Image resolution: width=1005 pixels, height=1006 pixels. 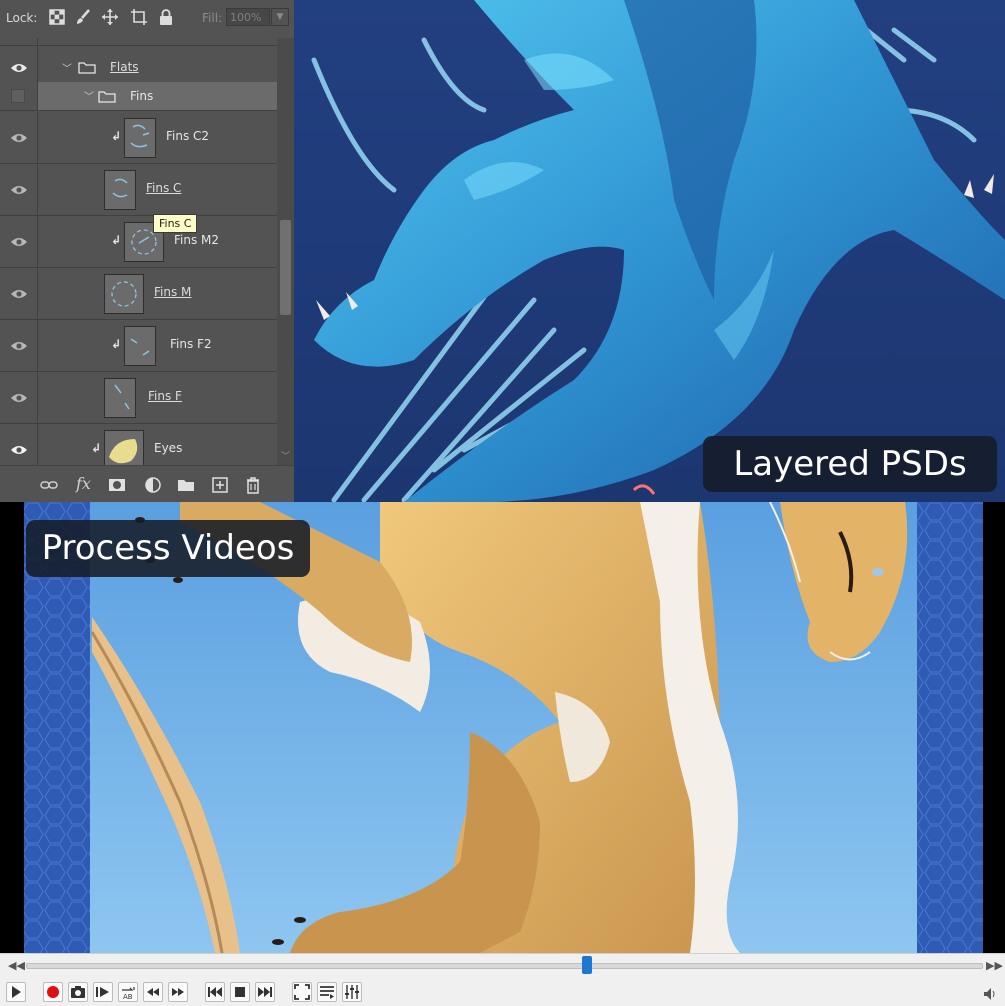 I want to click on playlist-button, so click(x=327, y=992).